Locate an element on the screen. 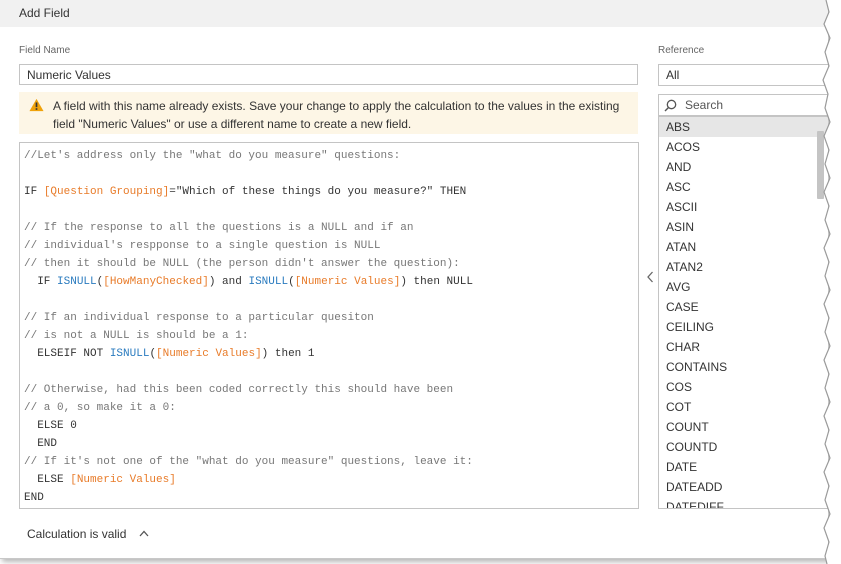 Image resolution: width=841 pixels, height=564 pixels. chevron-up-icon is located at coordinates (144, 533).